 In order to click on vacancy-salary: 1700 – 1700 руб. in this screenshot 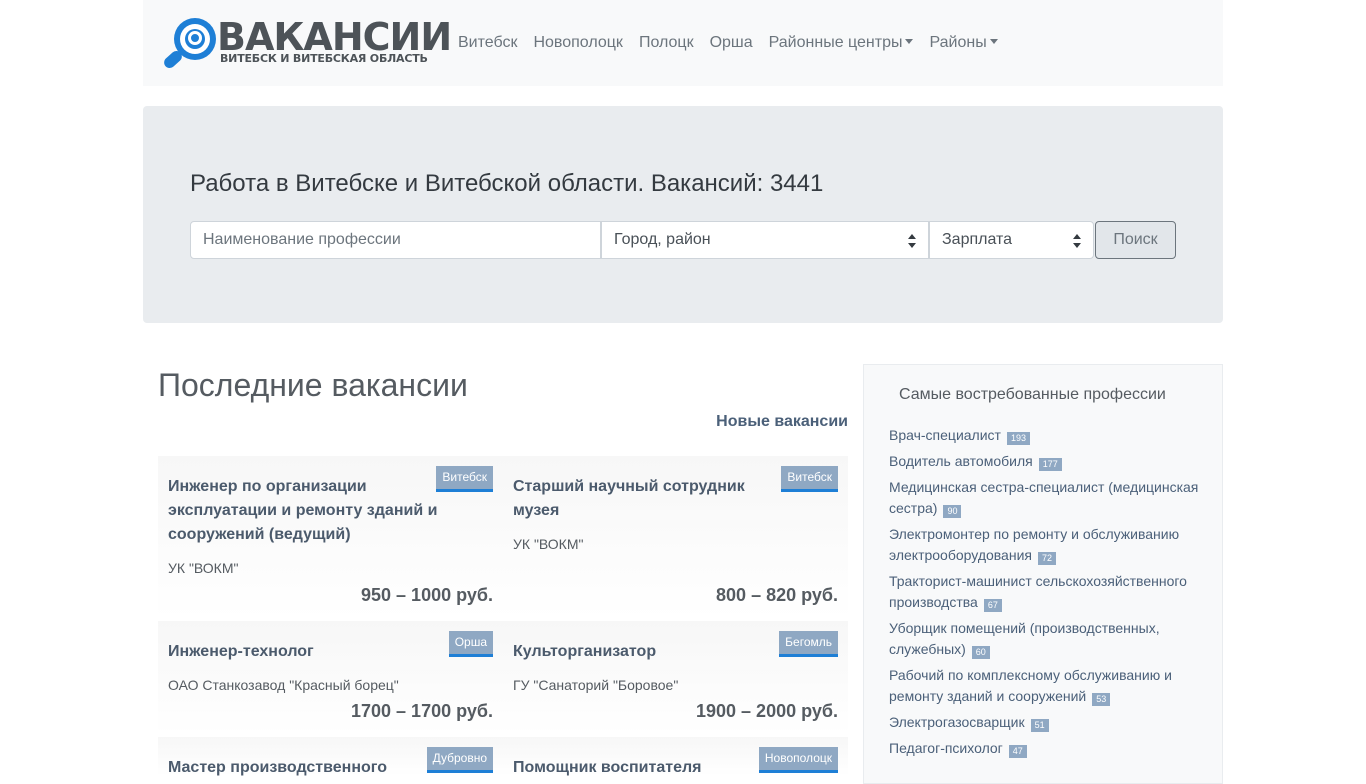, I will do `click(422, 711)`.